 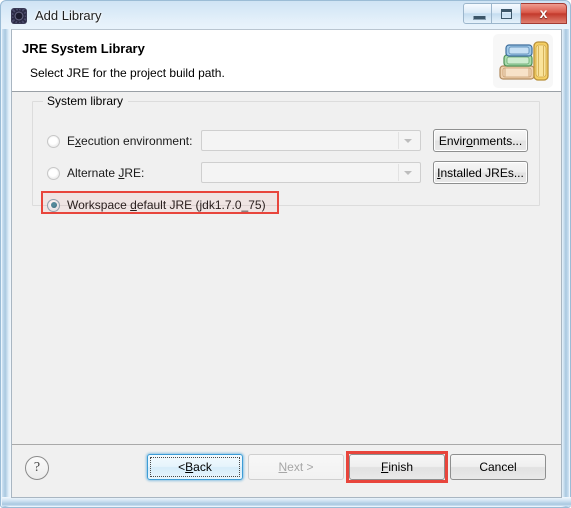 What do you see at coordinates (477, 13) in the screenshot?
I see `minimize-button` at bounding box center [477, 13].